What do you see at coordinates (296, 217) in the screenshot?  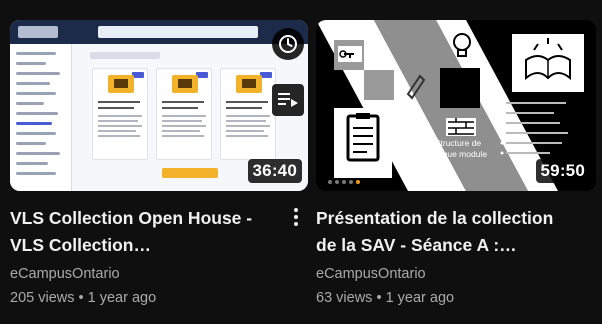 I see `more-vertical-icon` at bounding box center [296, 217].